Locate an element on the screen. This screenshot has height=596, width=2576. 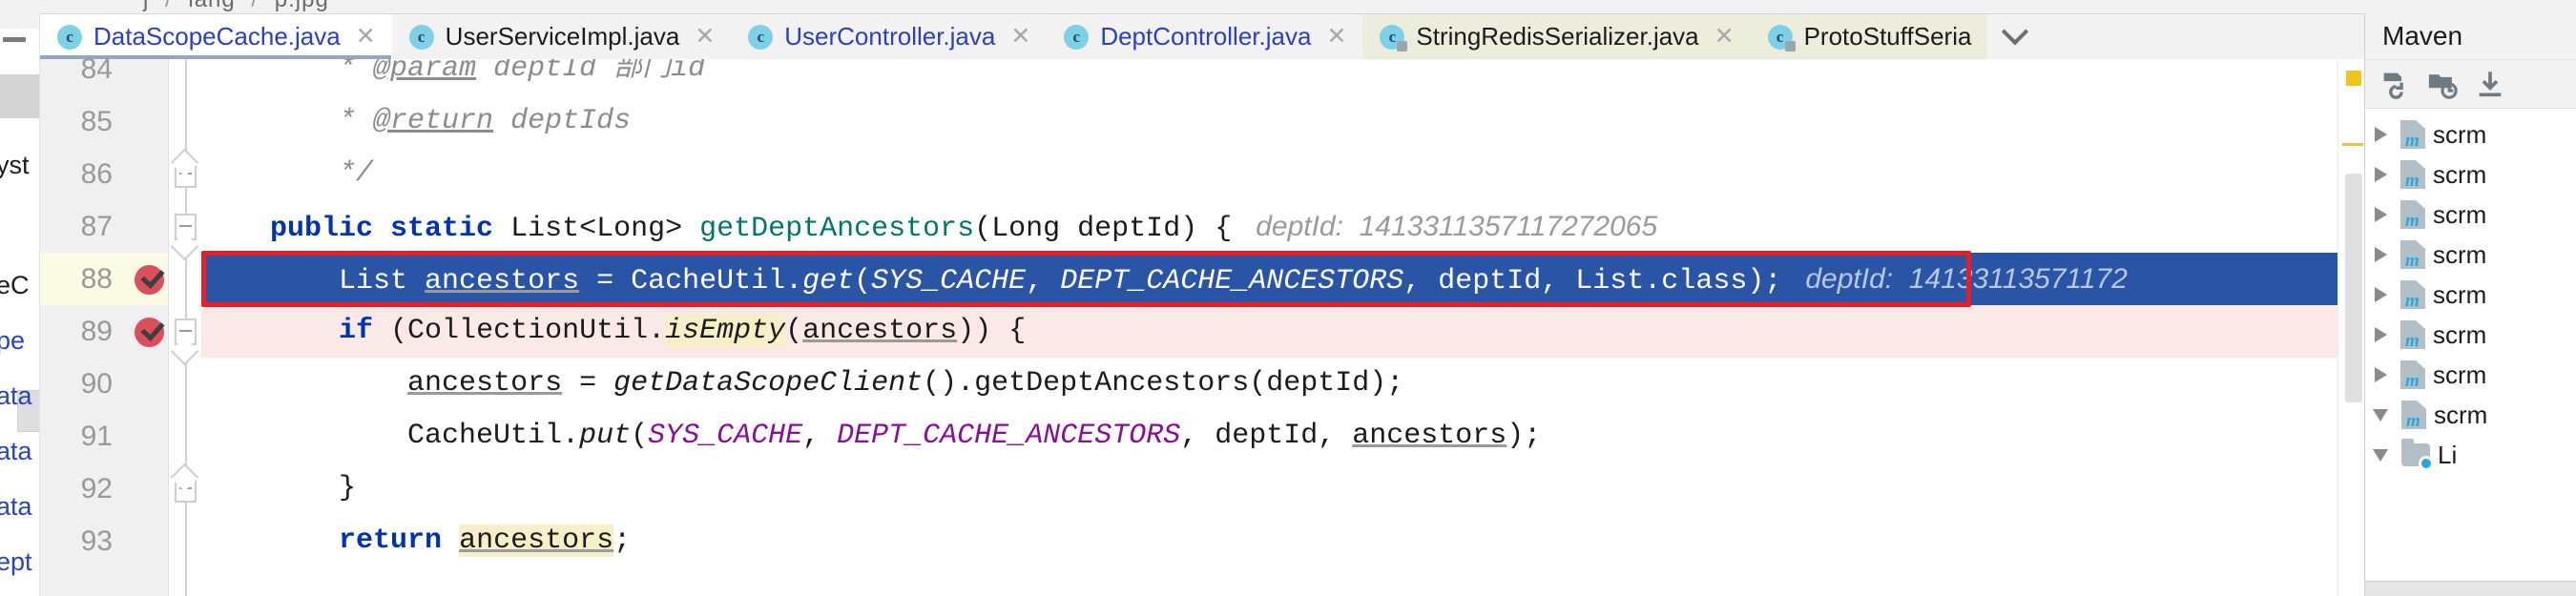
code-token: * is located at coordinates (287, 121).